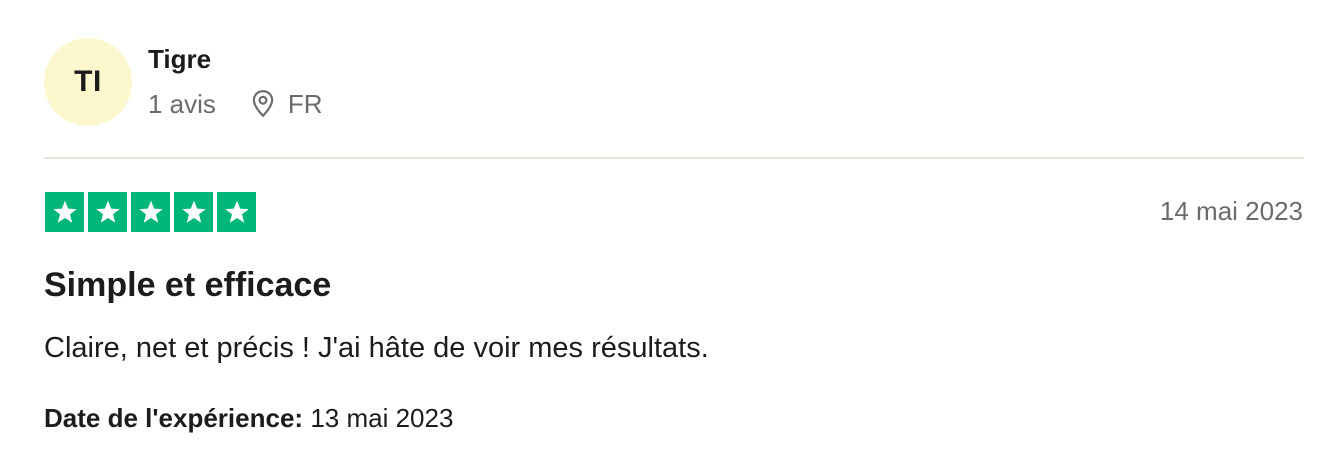 This screenshot has width=1340, height=468. Describe the element at coordinates (179, 59) in the screenshot. I see `reviewer-name: Tigre` at that location.